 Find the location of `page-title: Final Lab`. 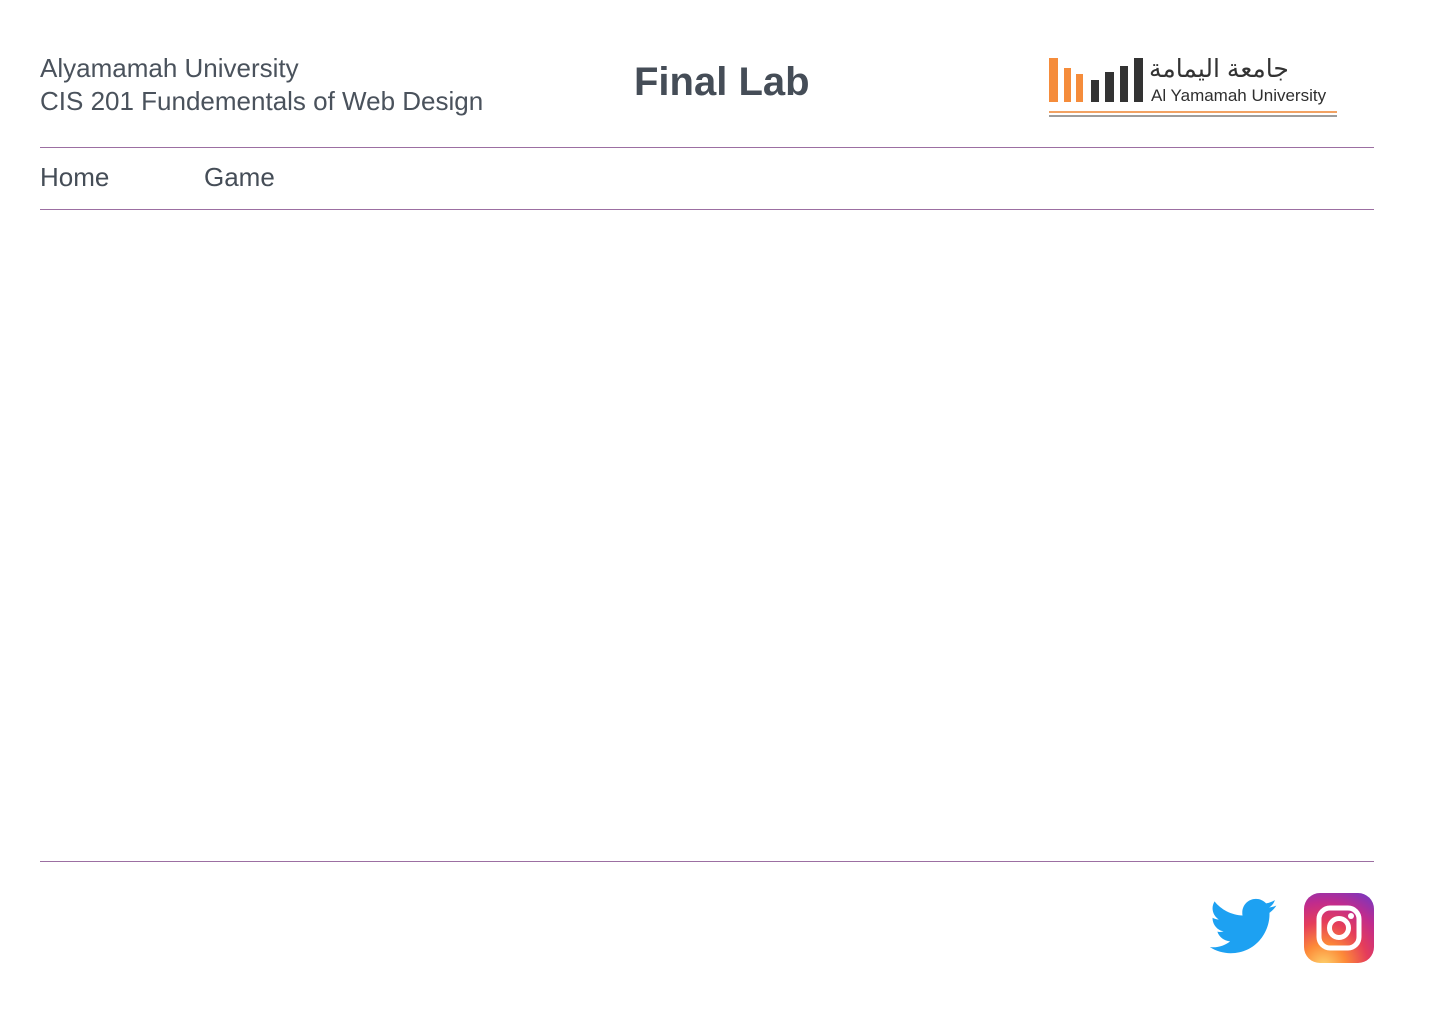

page-title: Final Lab is located at coordinates (722, 82).